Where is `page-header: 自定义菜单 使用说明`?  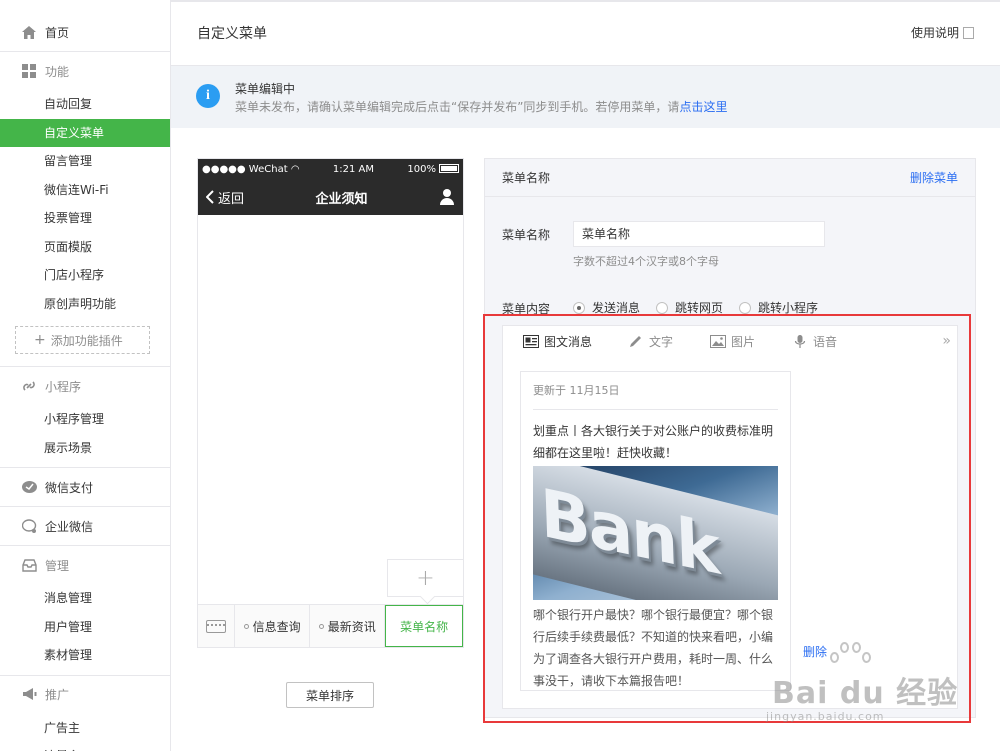 page-header: 自定义菜单 使用说明 is located at coordinates (585, 33).